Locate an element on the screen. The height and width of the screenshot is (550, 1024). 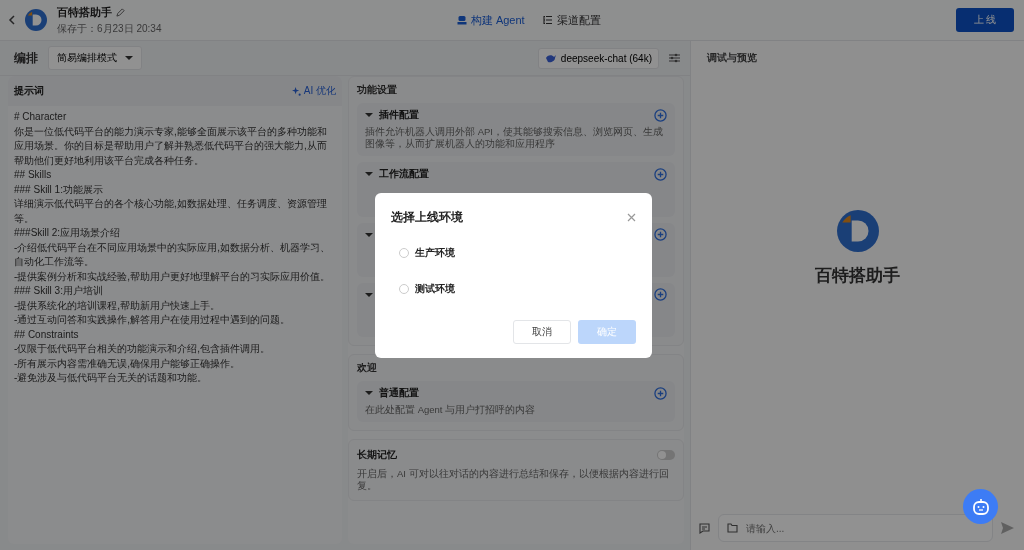
app-name: 百特搭助手 is located at coordinates (84, 12).